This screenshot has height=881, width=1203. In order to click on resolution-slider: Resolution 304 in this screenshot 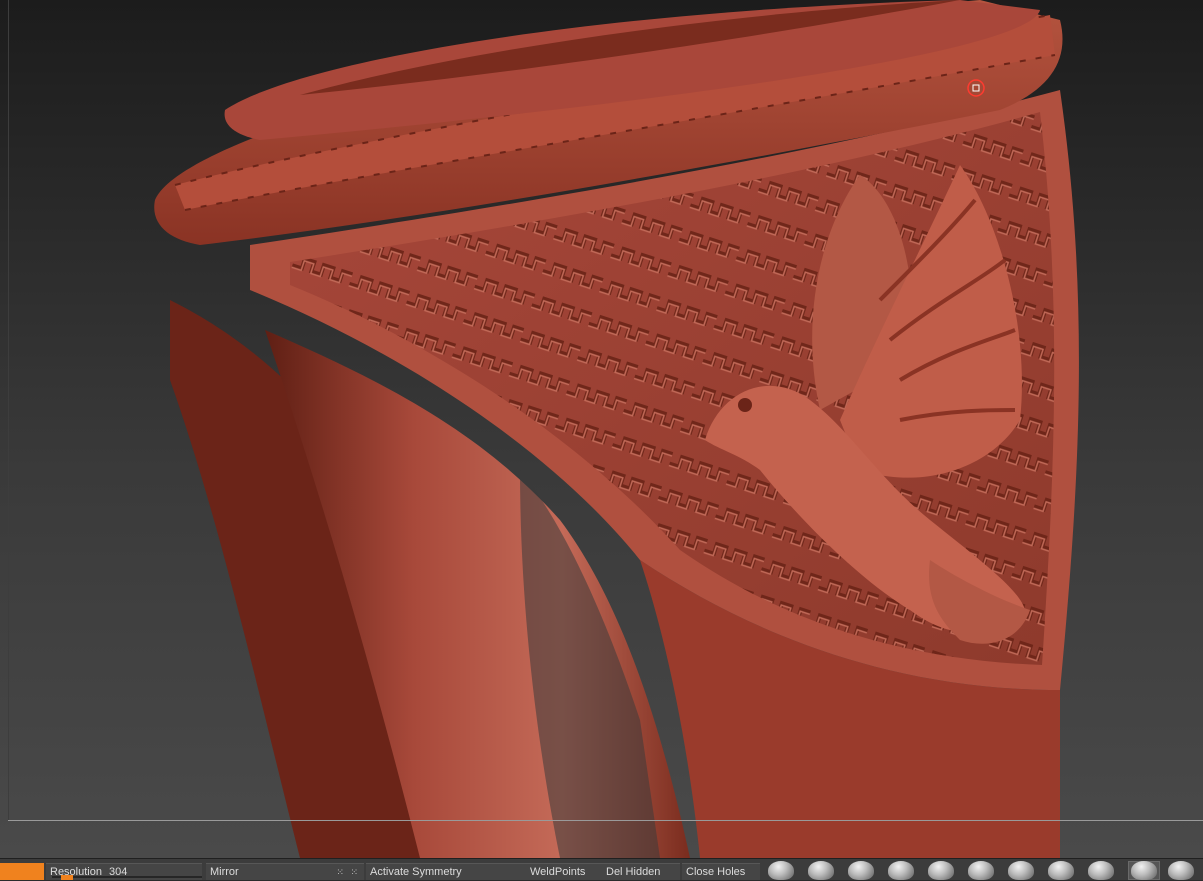, I will do `click(124, 871)`.